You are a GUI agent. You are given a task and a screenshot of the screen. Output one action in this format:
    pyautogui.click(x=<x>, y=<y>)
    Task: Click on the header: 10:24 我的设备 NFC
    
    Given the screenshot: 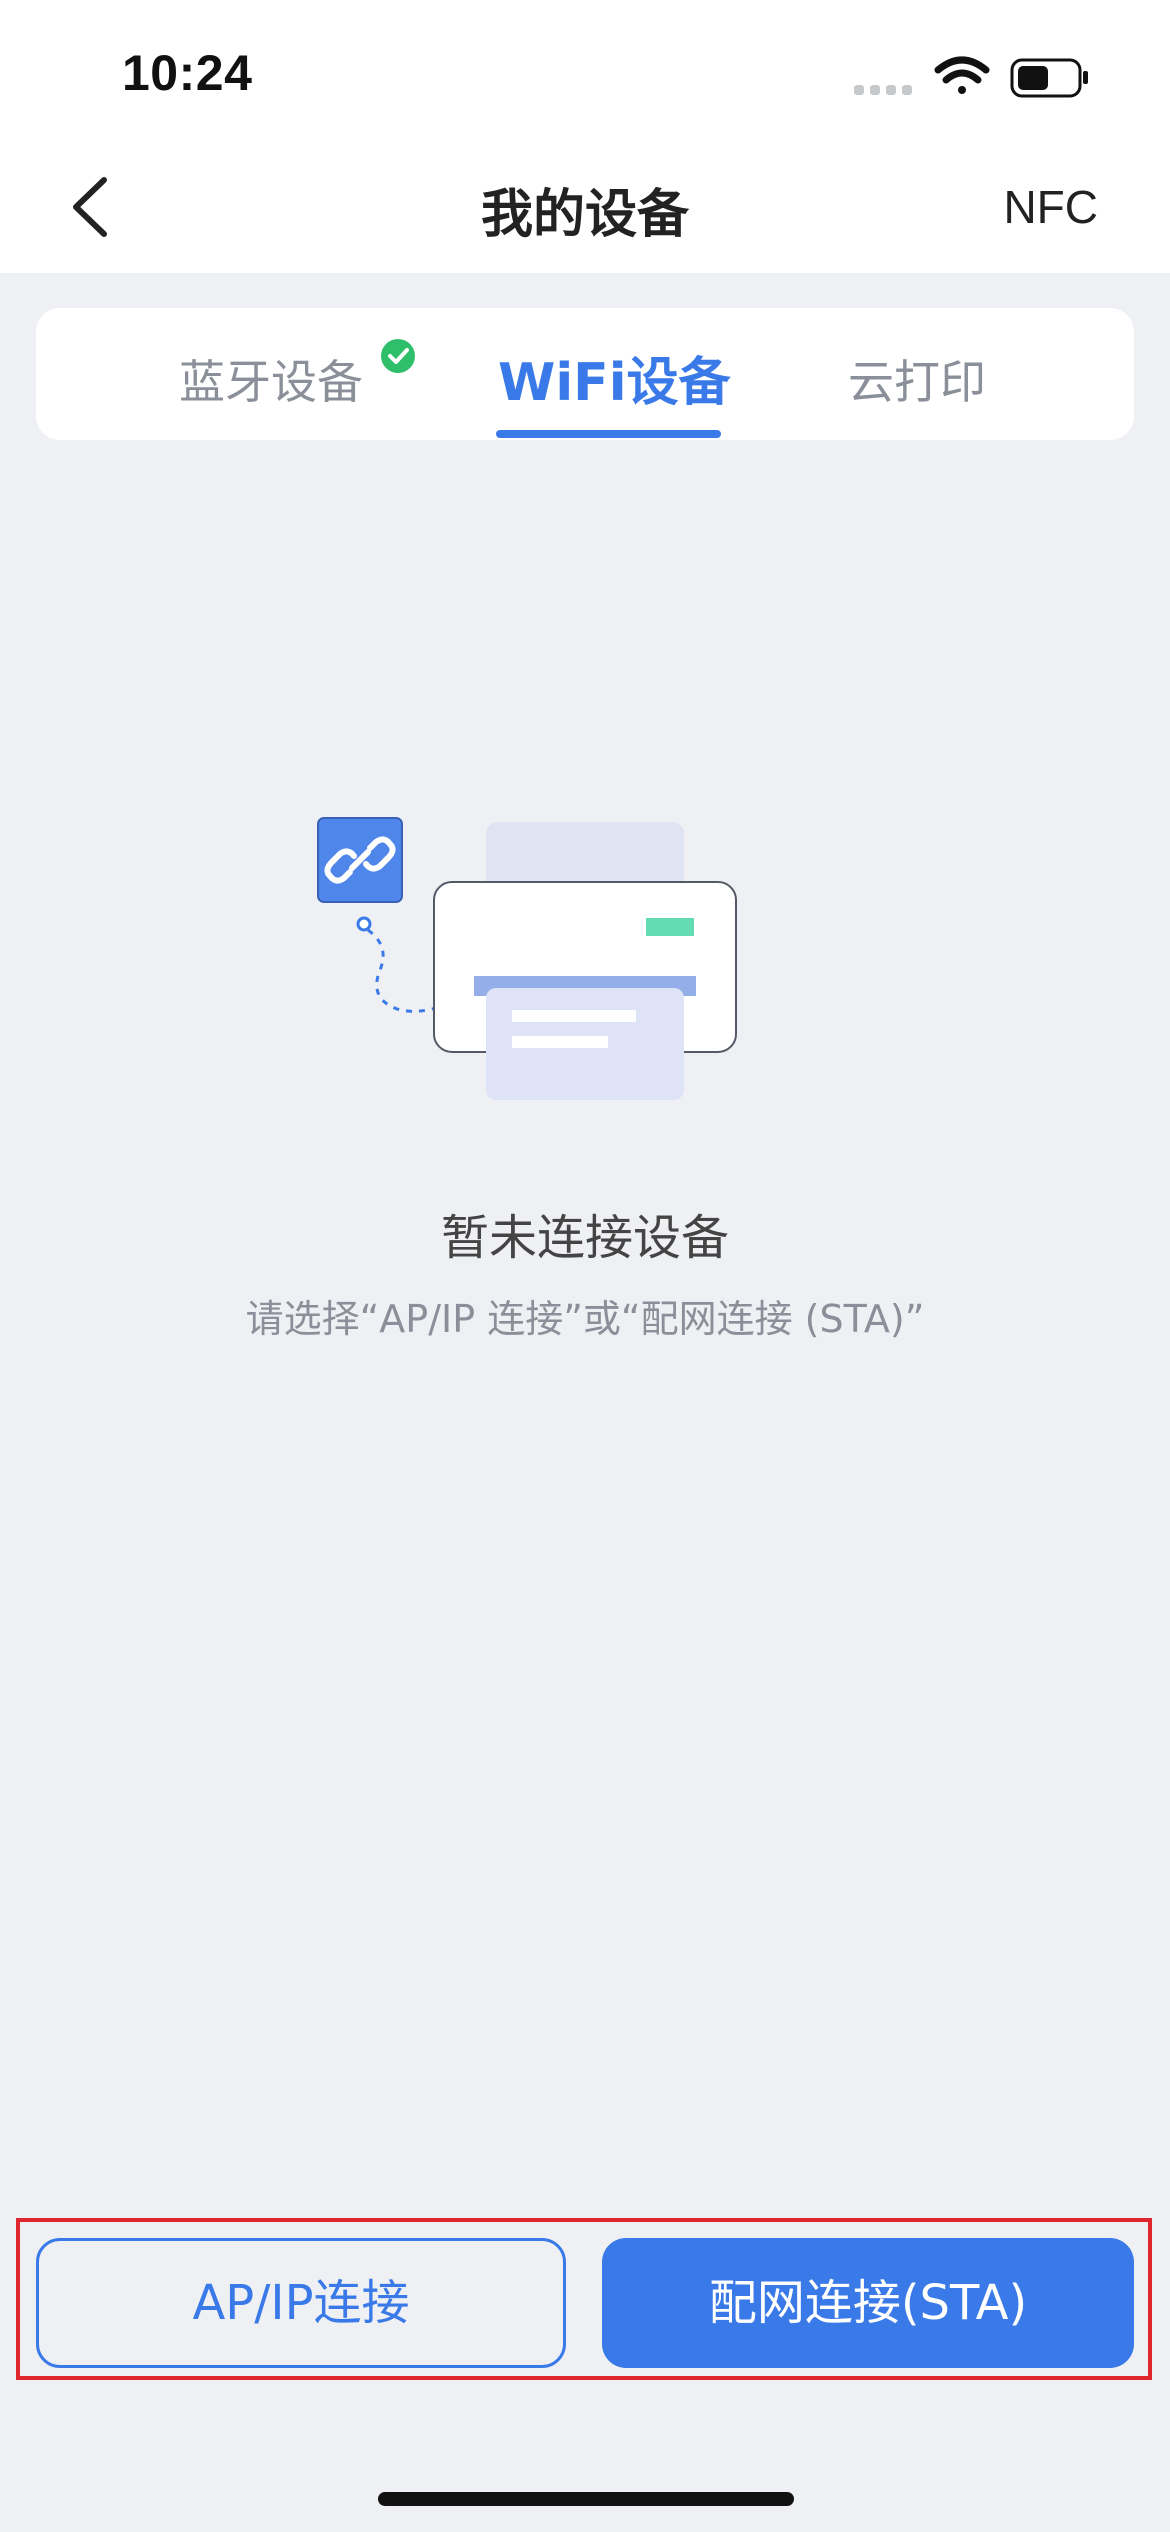 What is the action you would take?
    pyautogui.click(x=585, y=136)
    